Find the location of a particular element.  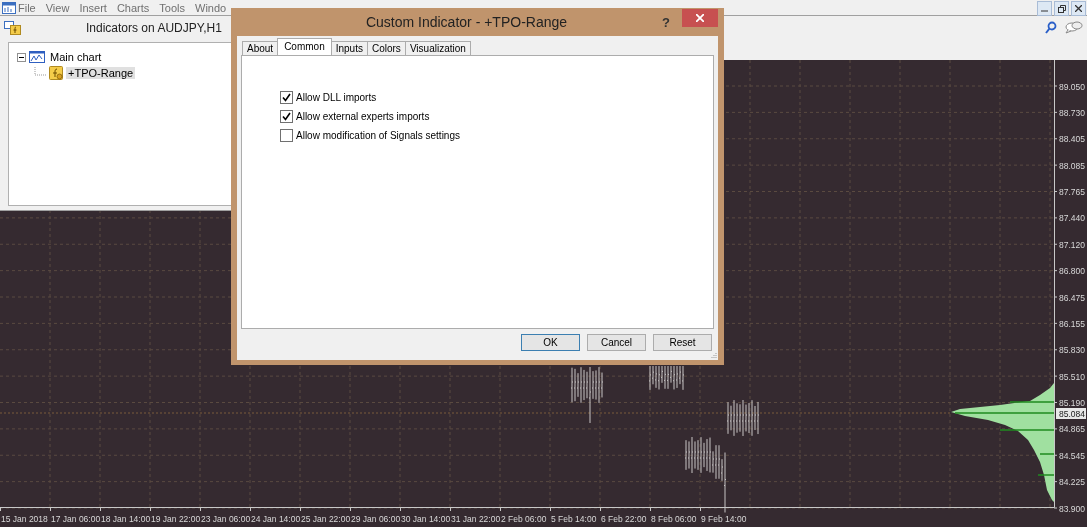

restore-button is located at coordinates (1061, 8).